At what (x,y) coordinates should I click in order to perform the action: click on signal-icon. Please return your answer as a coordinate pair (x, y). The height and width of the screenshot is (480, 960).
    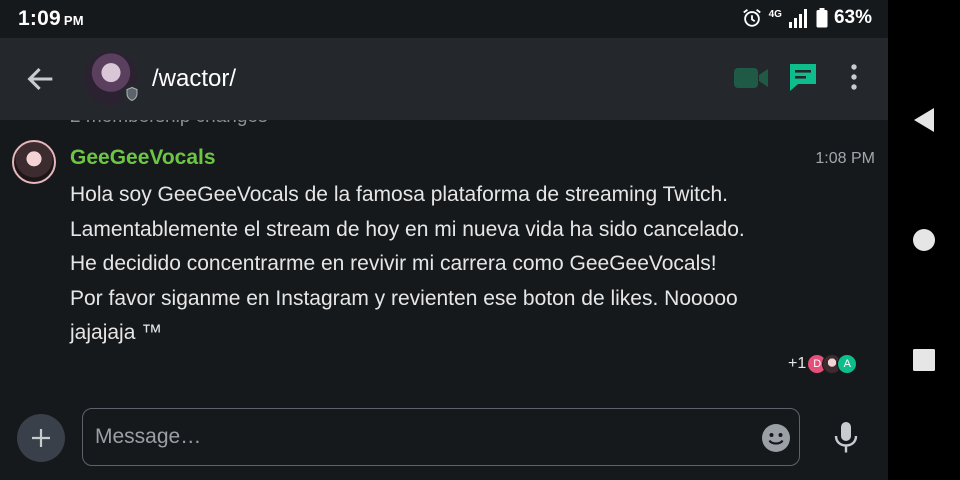
    Looking at the image, I should click on (797, 18).